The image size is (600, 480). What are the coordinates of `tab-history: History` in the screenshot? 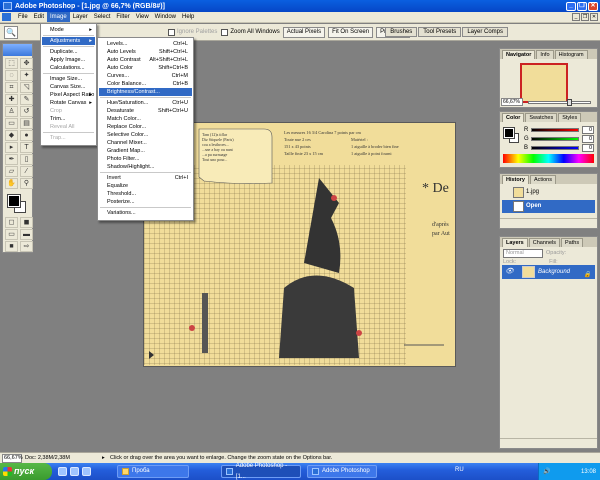 It's located at (515, 179).